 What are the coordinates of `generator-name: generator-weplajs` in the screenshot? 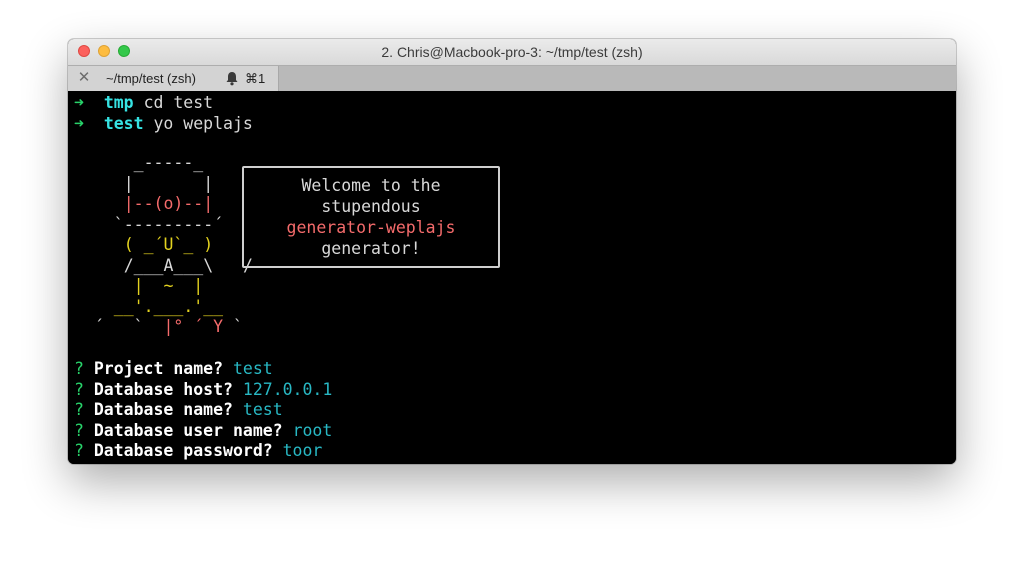 It's located at (371, 227).